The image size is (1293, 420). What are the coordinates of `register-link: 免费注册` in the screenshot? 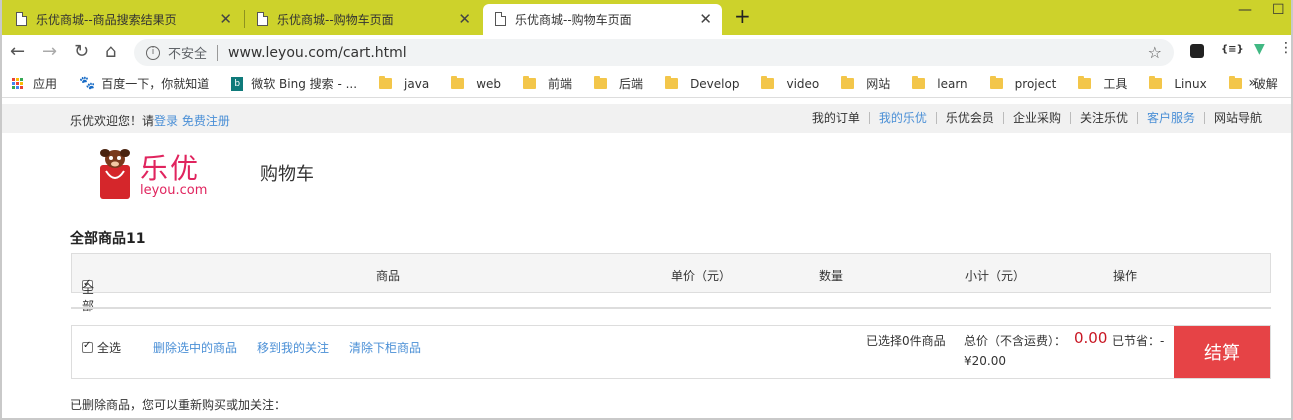 It's located at (206, 121).